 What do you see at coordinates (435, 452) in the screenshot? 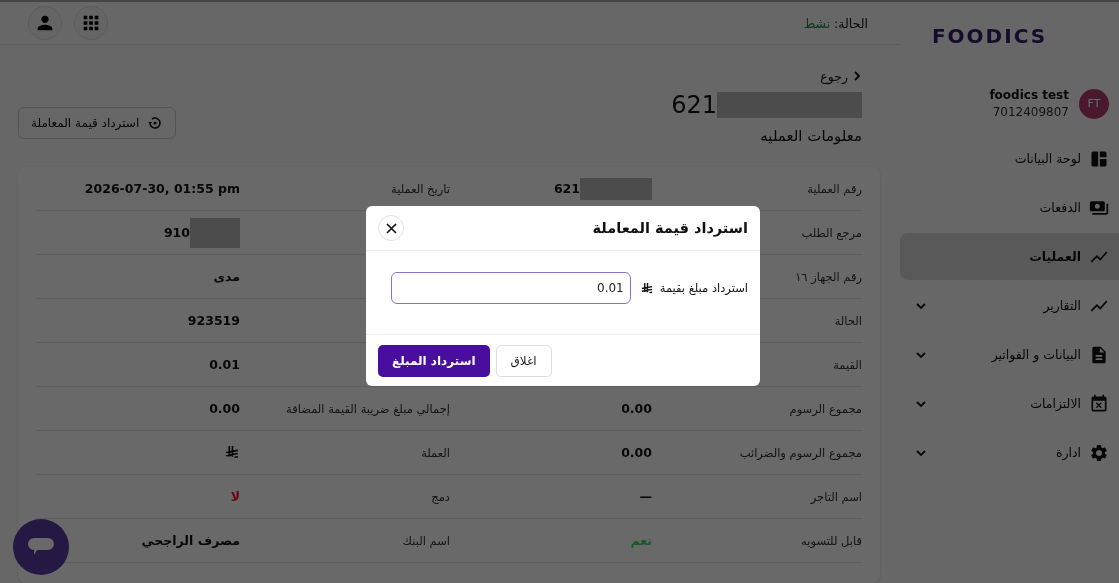
I see `detail-label: العملة` at bounding box center [435, 452].